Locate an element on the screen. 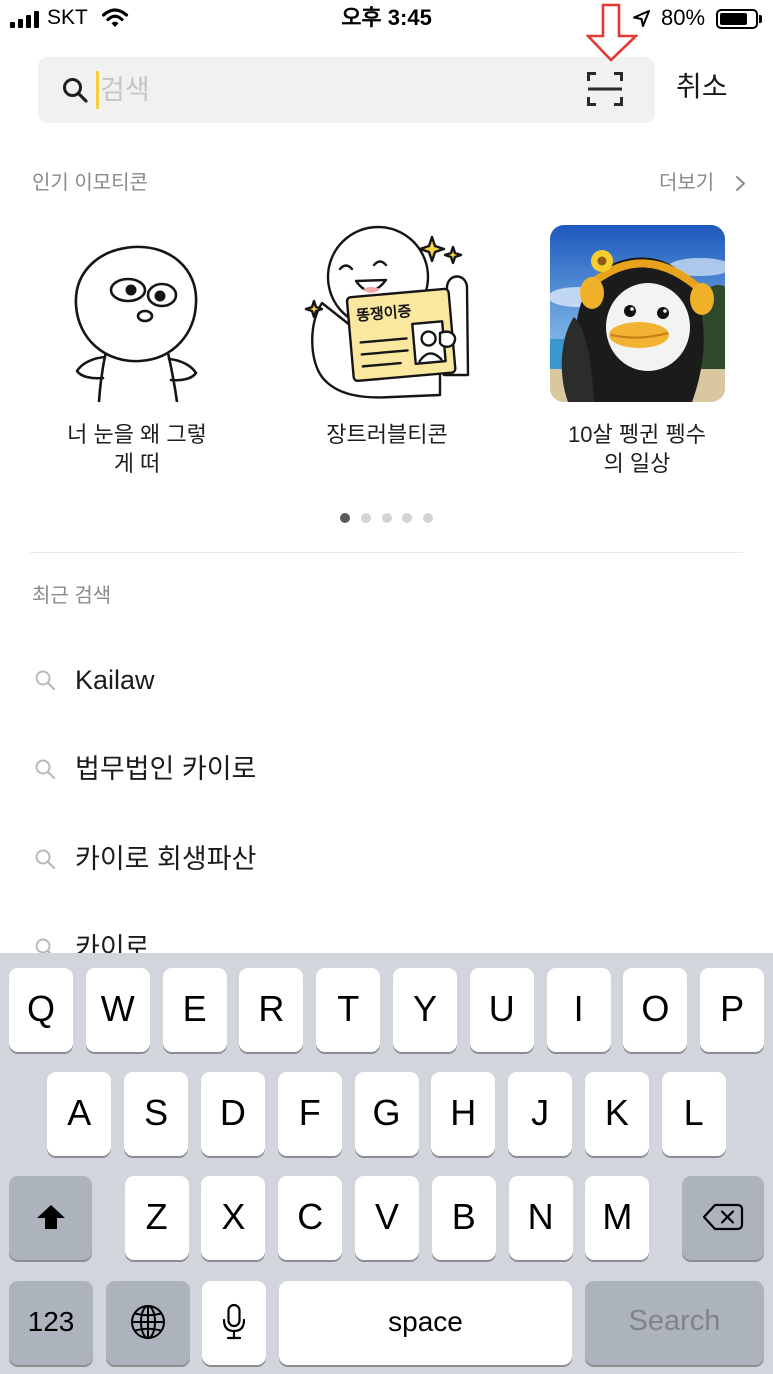 This screenshot has height=1374, width=773. key-i: I is located at coordinates (578, 1010).